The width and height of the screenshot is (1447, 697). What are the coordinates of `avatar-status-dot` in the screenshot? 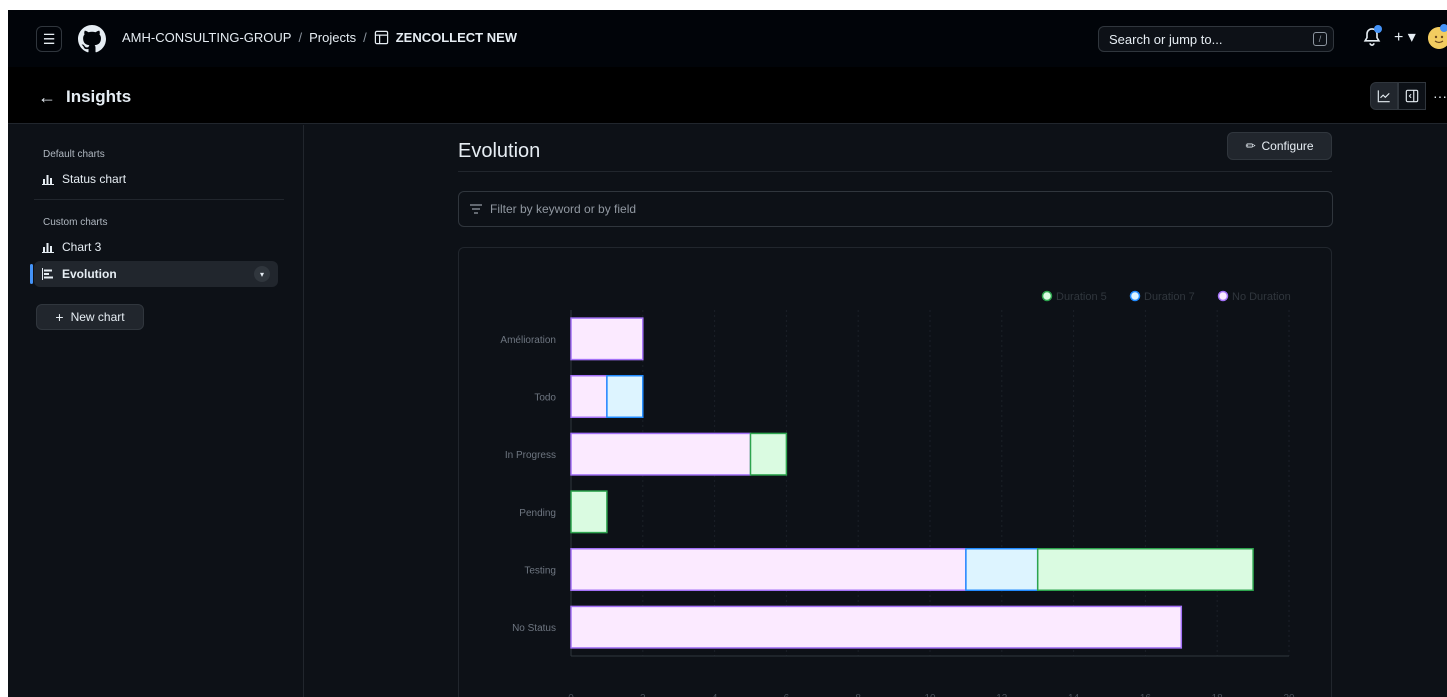 It's located at (1443, 28).